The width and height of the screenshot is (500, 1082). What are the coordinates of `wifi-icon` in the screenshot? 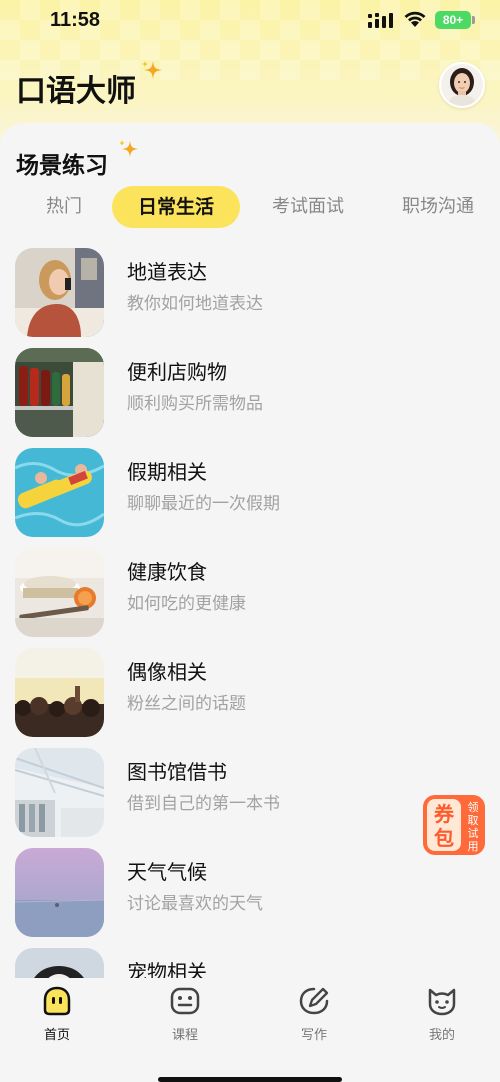 It's located at (415, 19).